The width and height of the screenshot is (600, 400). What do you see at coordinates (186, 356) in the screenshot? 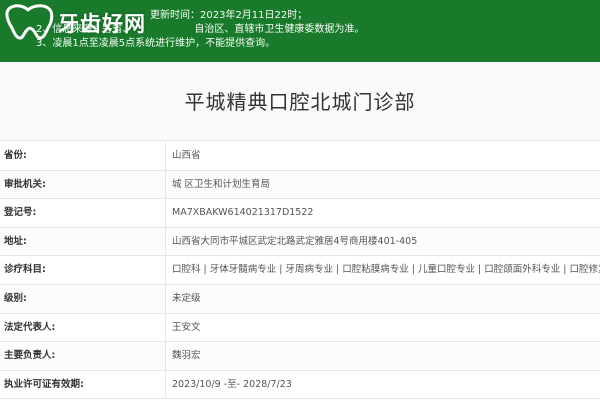
I see `field-value: 魏羽宏` at bounding box center [186, 356].